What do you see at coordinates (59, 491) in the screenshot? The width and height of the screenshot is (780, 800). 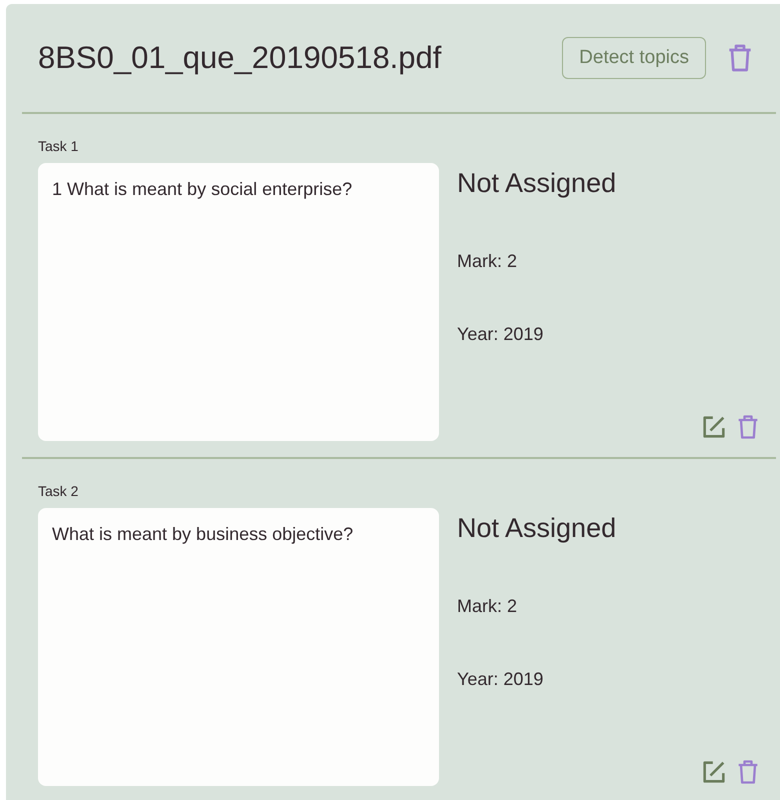 I see `task-label: Task 2` at bounding box center [59, 491].